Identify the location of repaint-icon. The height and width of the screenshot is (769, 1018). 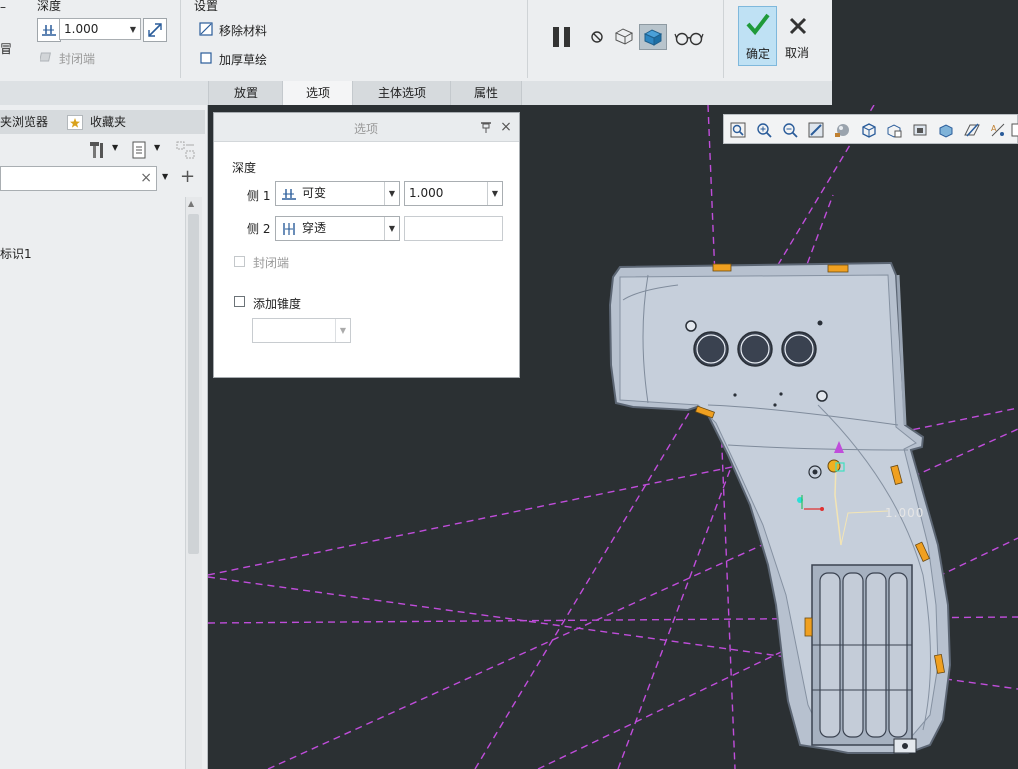
(816, 130).